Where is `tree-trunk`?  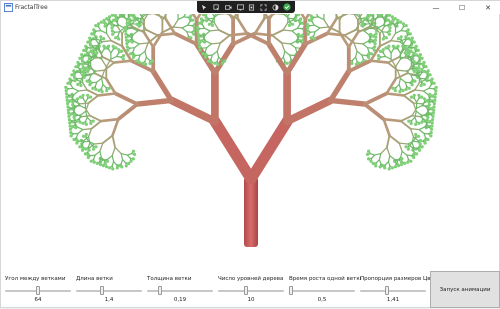 tree-trunk is located at coordinates (251, 212).